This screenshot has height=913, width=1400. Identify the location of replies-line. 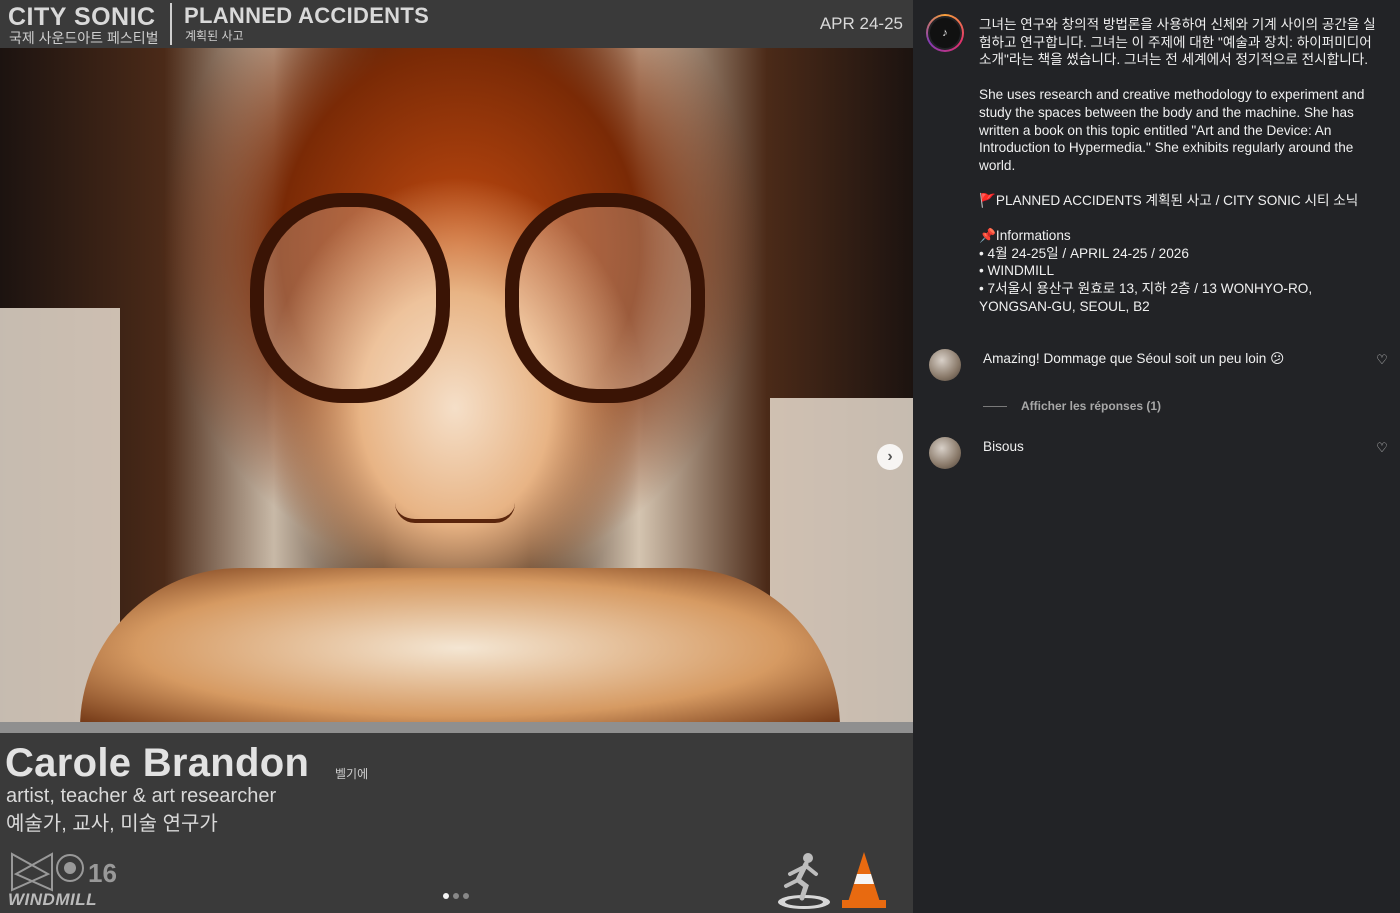
(995, 406).